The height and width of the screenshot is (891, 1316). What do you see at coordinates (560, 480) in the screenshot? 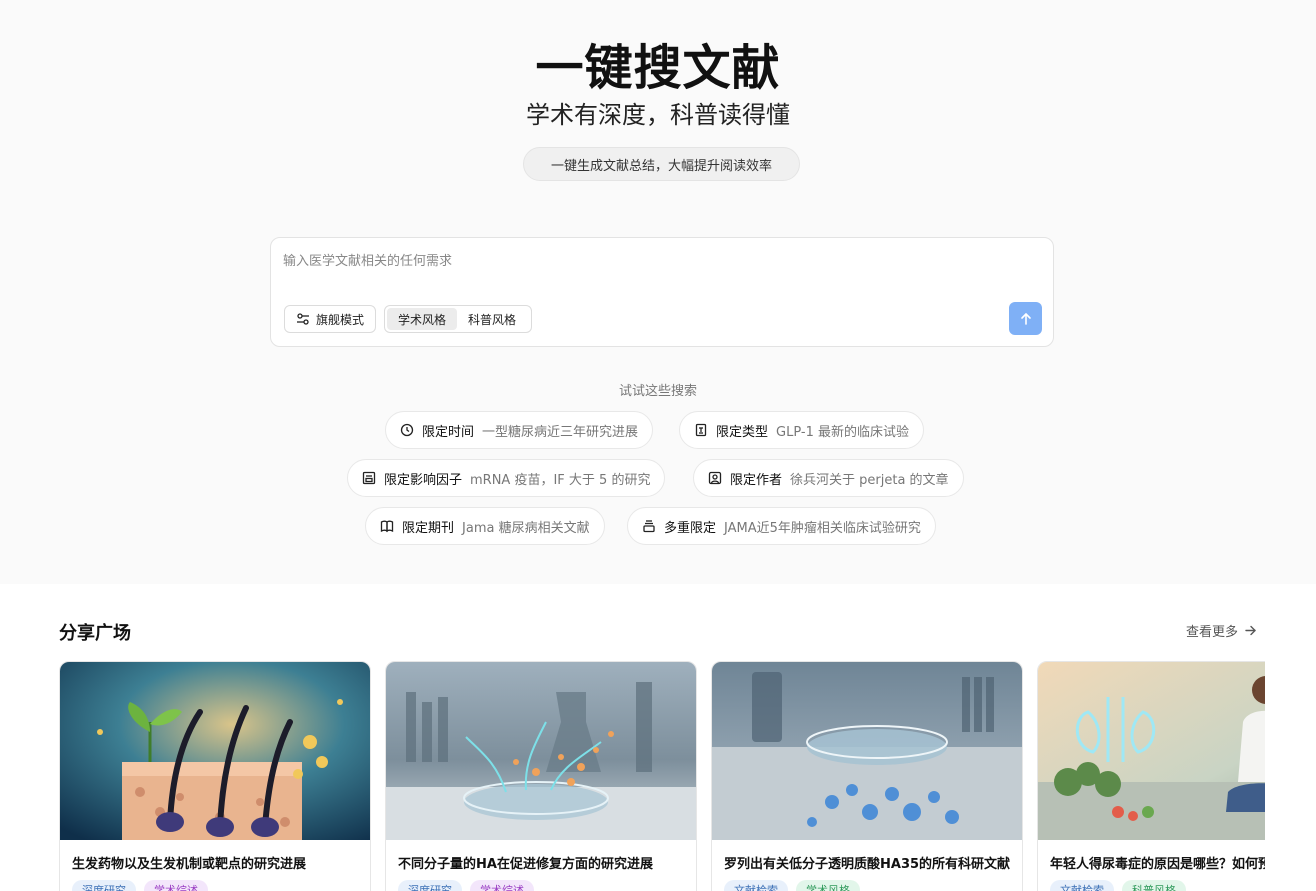
I see `chip-example: mRNA 疫苗，IF 大于 5 的研究` at bounding box center [560, 480].